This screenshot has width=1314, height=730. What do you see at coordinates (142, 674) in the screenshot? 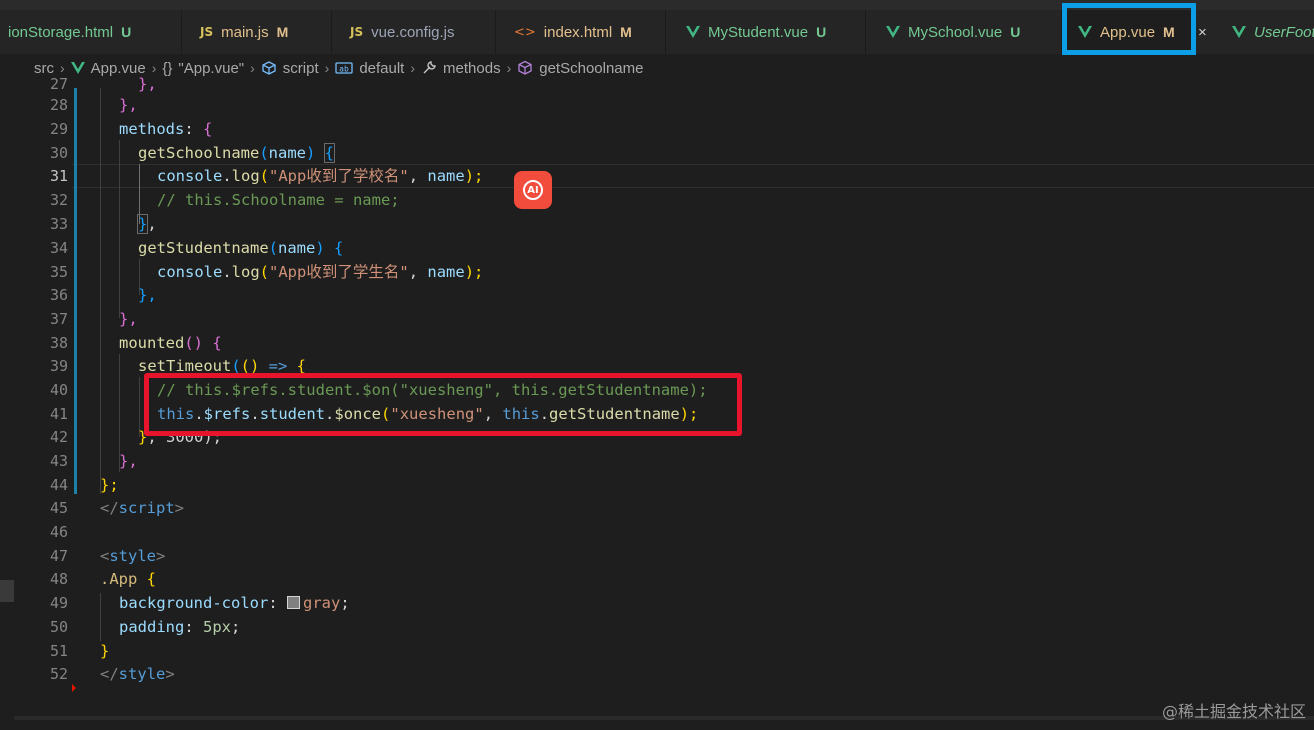
I see `code-token: style` at bounding box center [142, 674].